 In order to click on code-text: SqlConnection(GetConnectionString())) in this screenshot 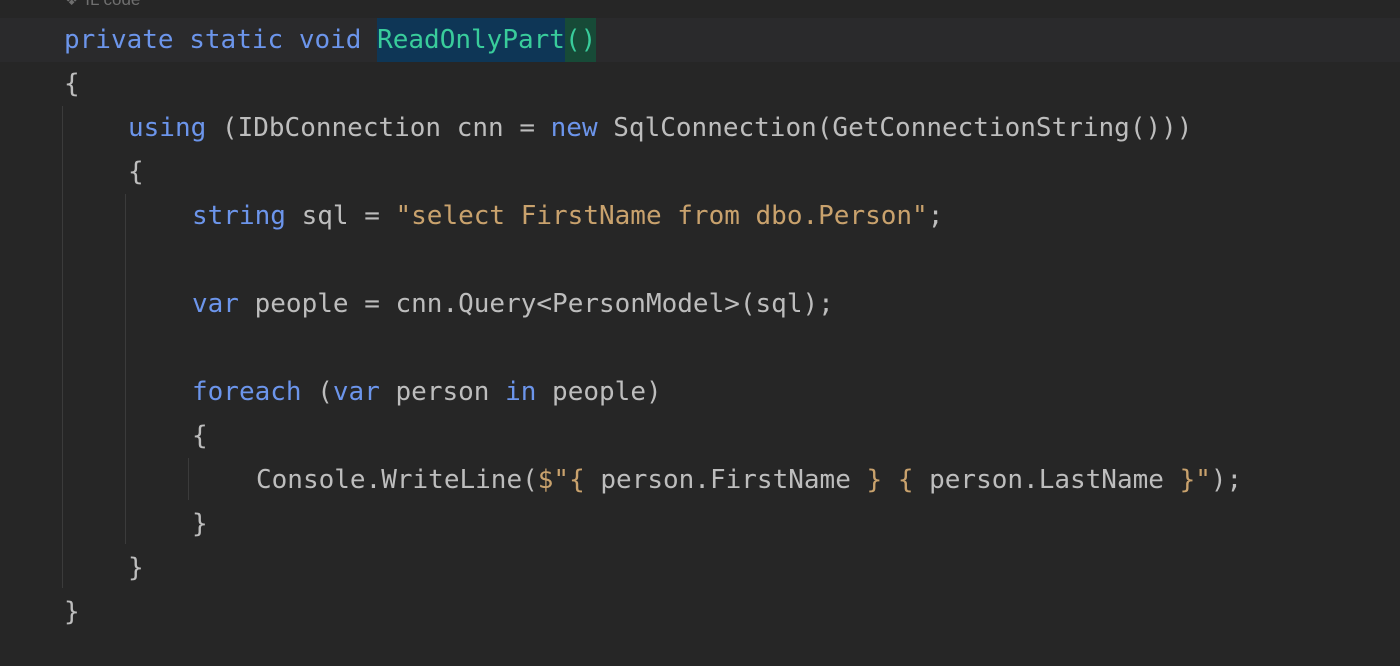, I will do `click(895, 128)`.